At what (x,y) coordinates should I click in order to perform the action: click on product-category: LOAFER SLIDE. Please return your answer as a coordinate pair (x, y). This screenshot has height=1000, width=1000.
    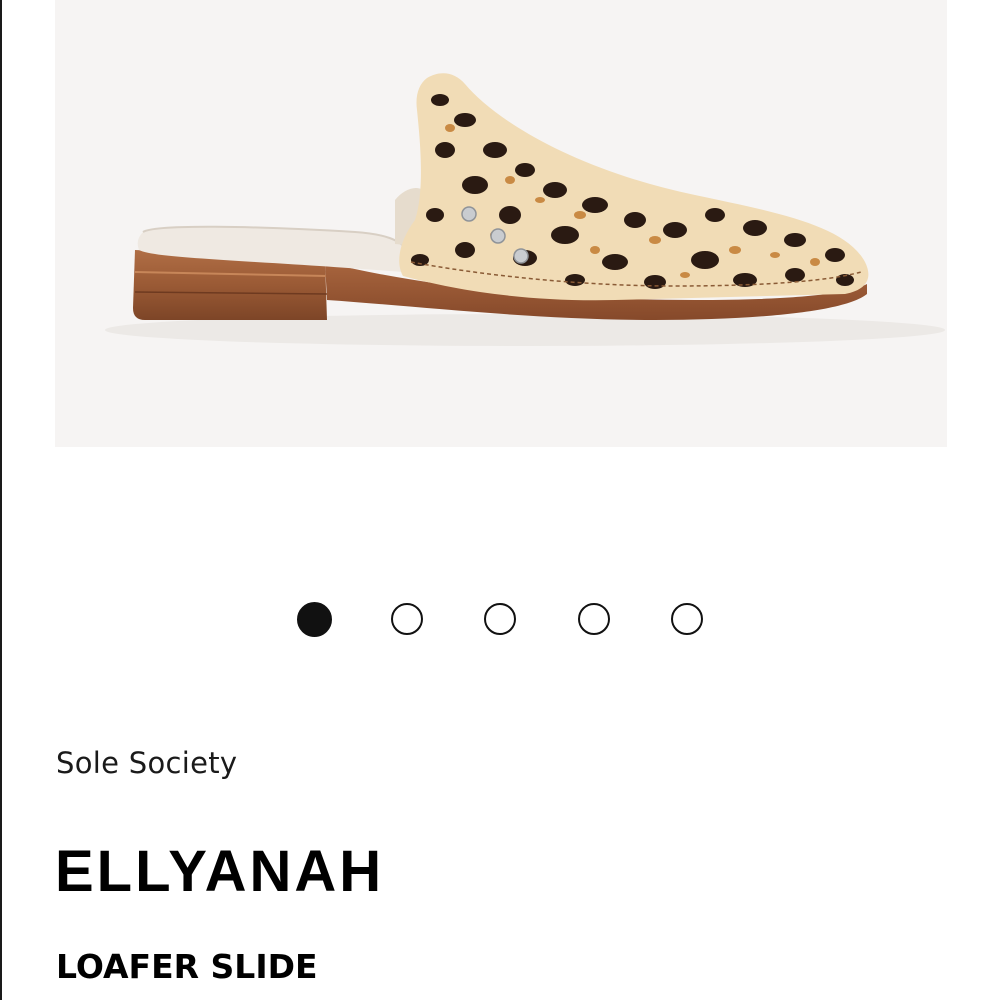
    Looking at the image, I should click on (187, 966).